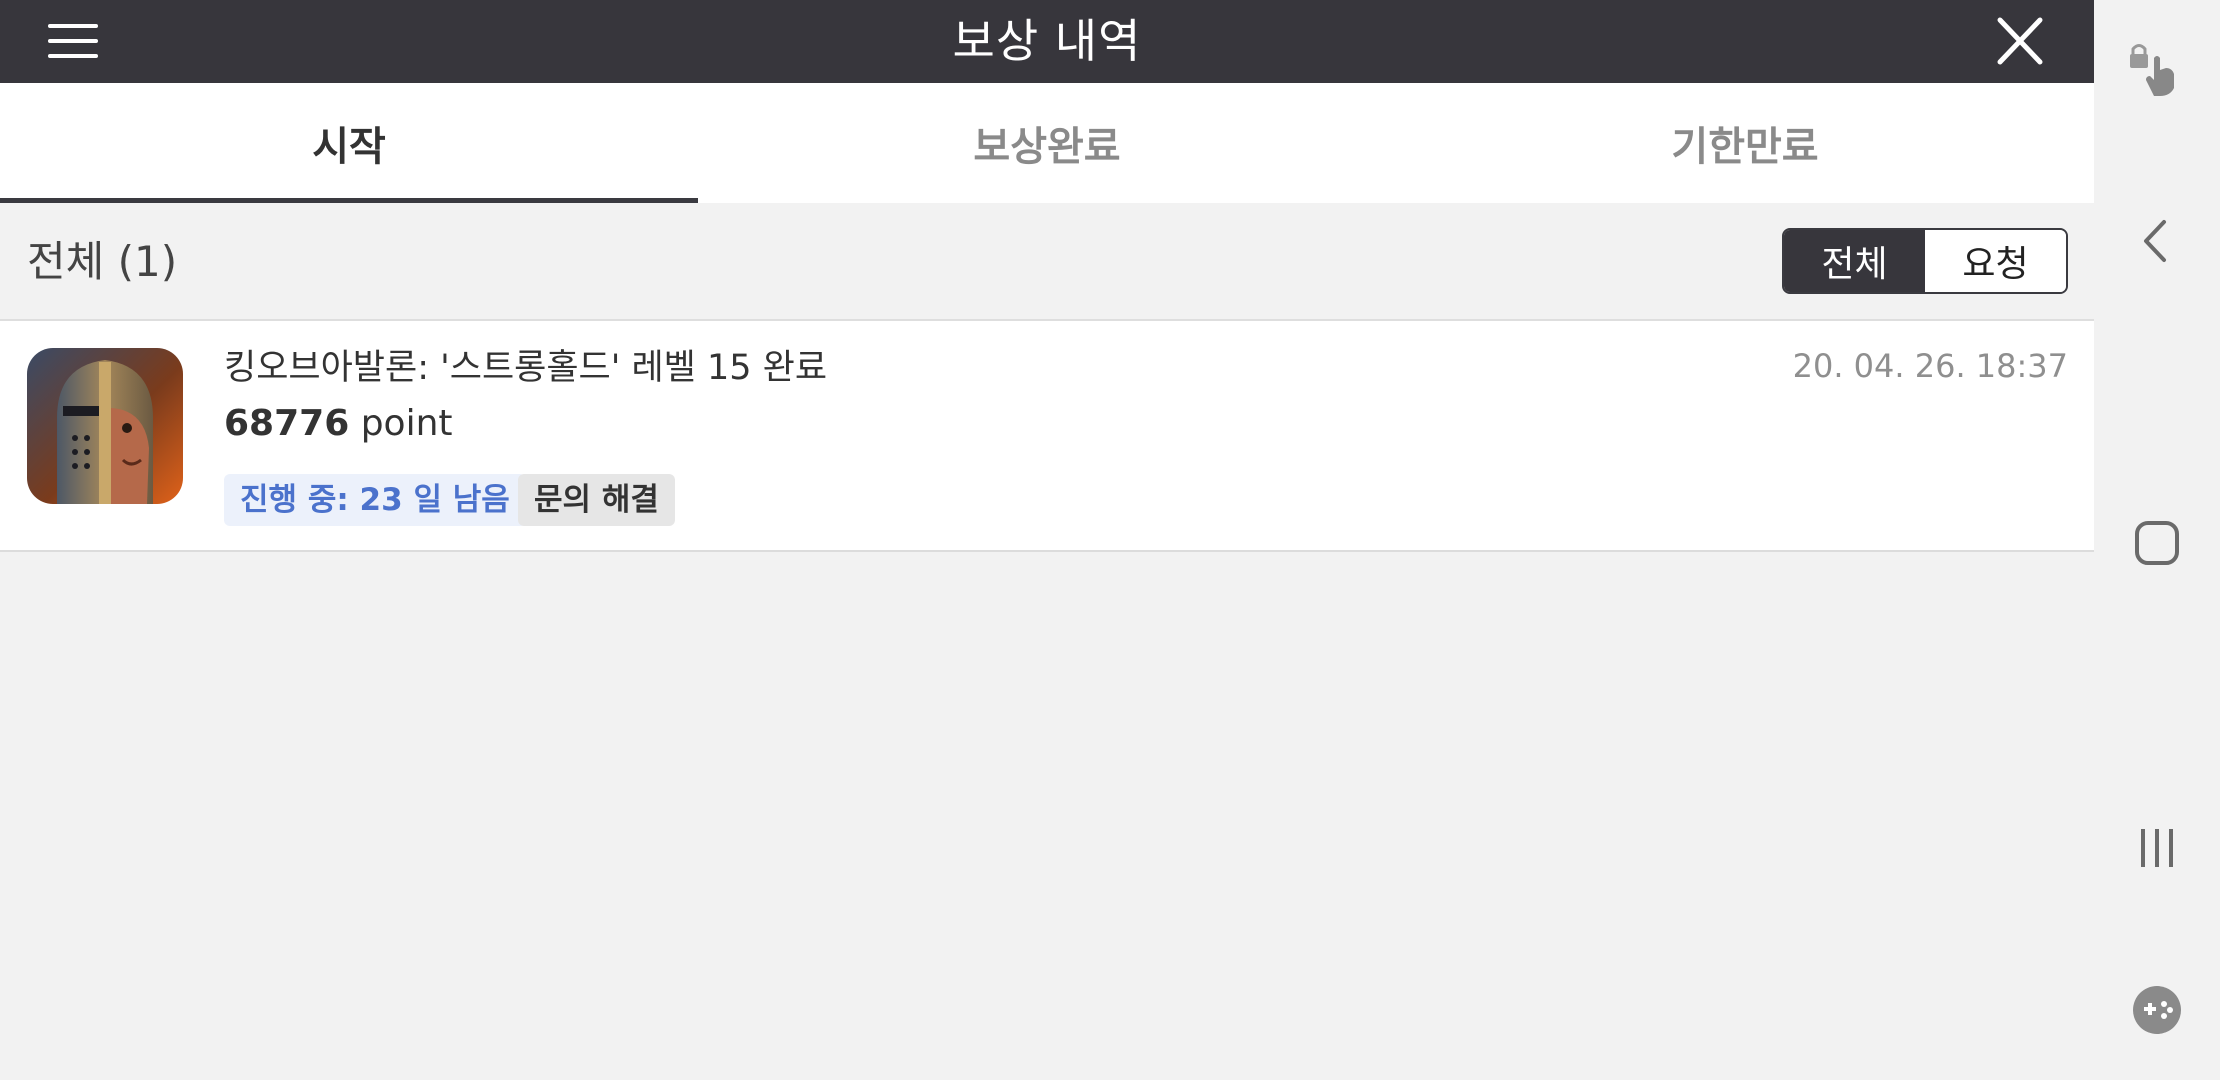 This screenshot has height=1080, width=2220. I want to click on points-value: 68776, so click(287, 423).